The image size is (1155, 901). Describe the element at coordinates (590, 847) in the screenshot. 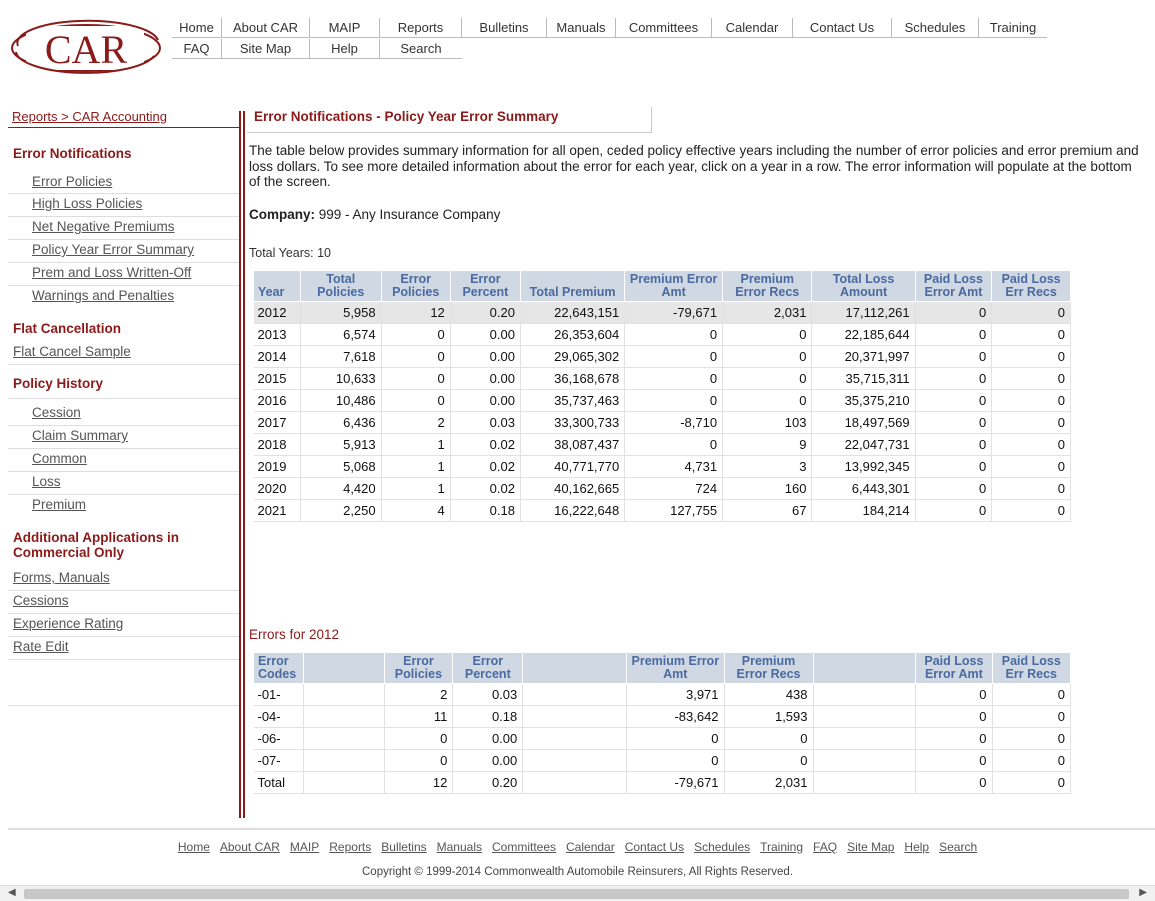

I see `footer-link-calendar: Calendar` at that location.